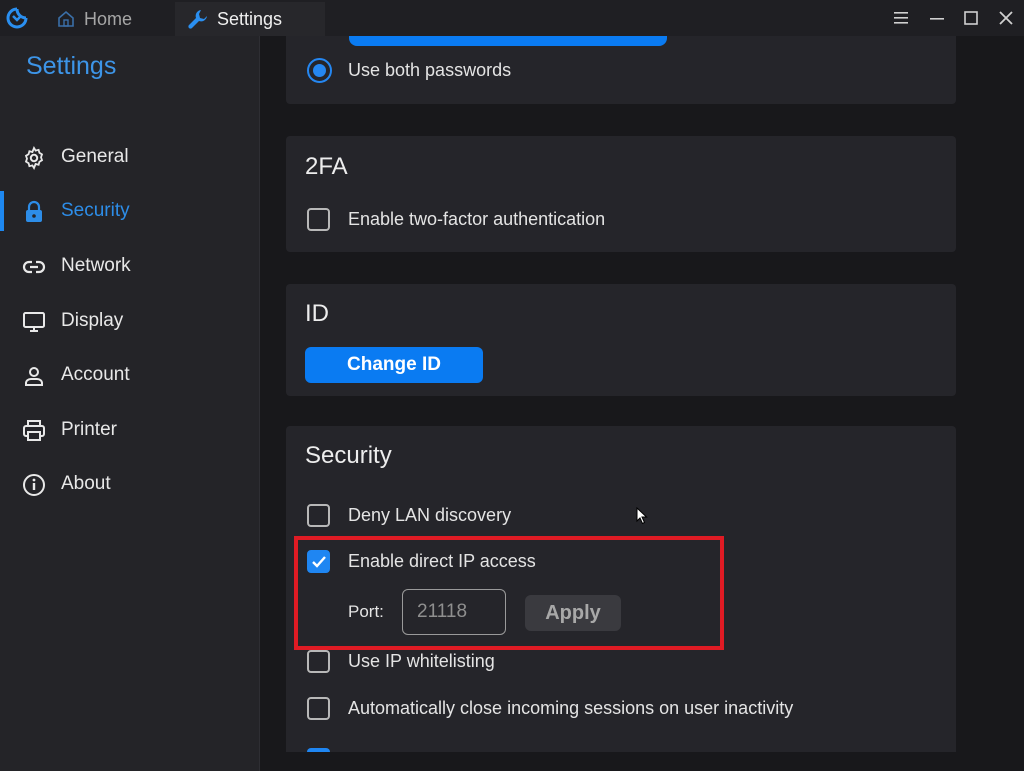 This screenshot has width=1024, height=771. What do you see at coordinates (92, 320) in the screenshot?
I see `sidebar-item-label: Display` at bounding box center [92, 320].